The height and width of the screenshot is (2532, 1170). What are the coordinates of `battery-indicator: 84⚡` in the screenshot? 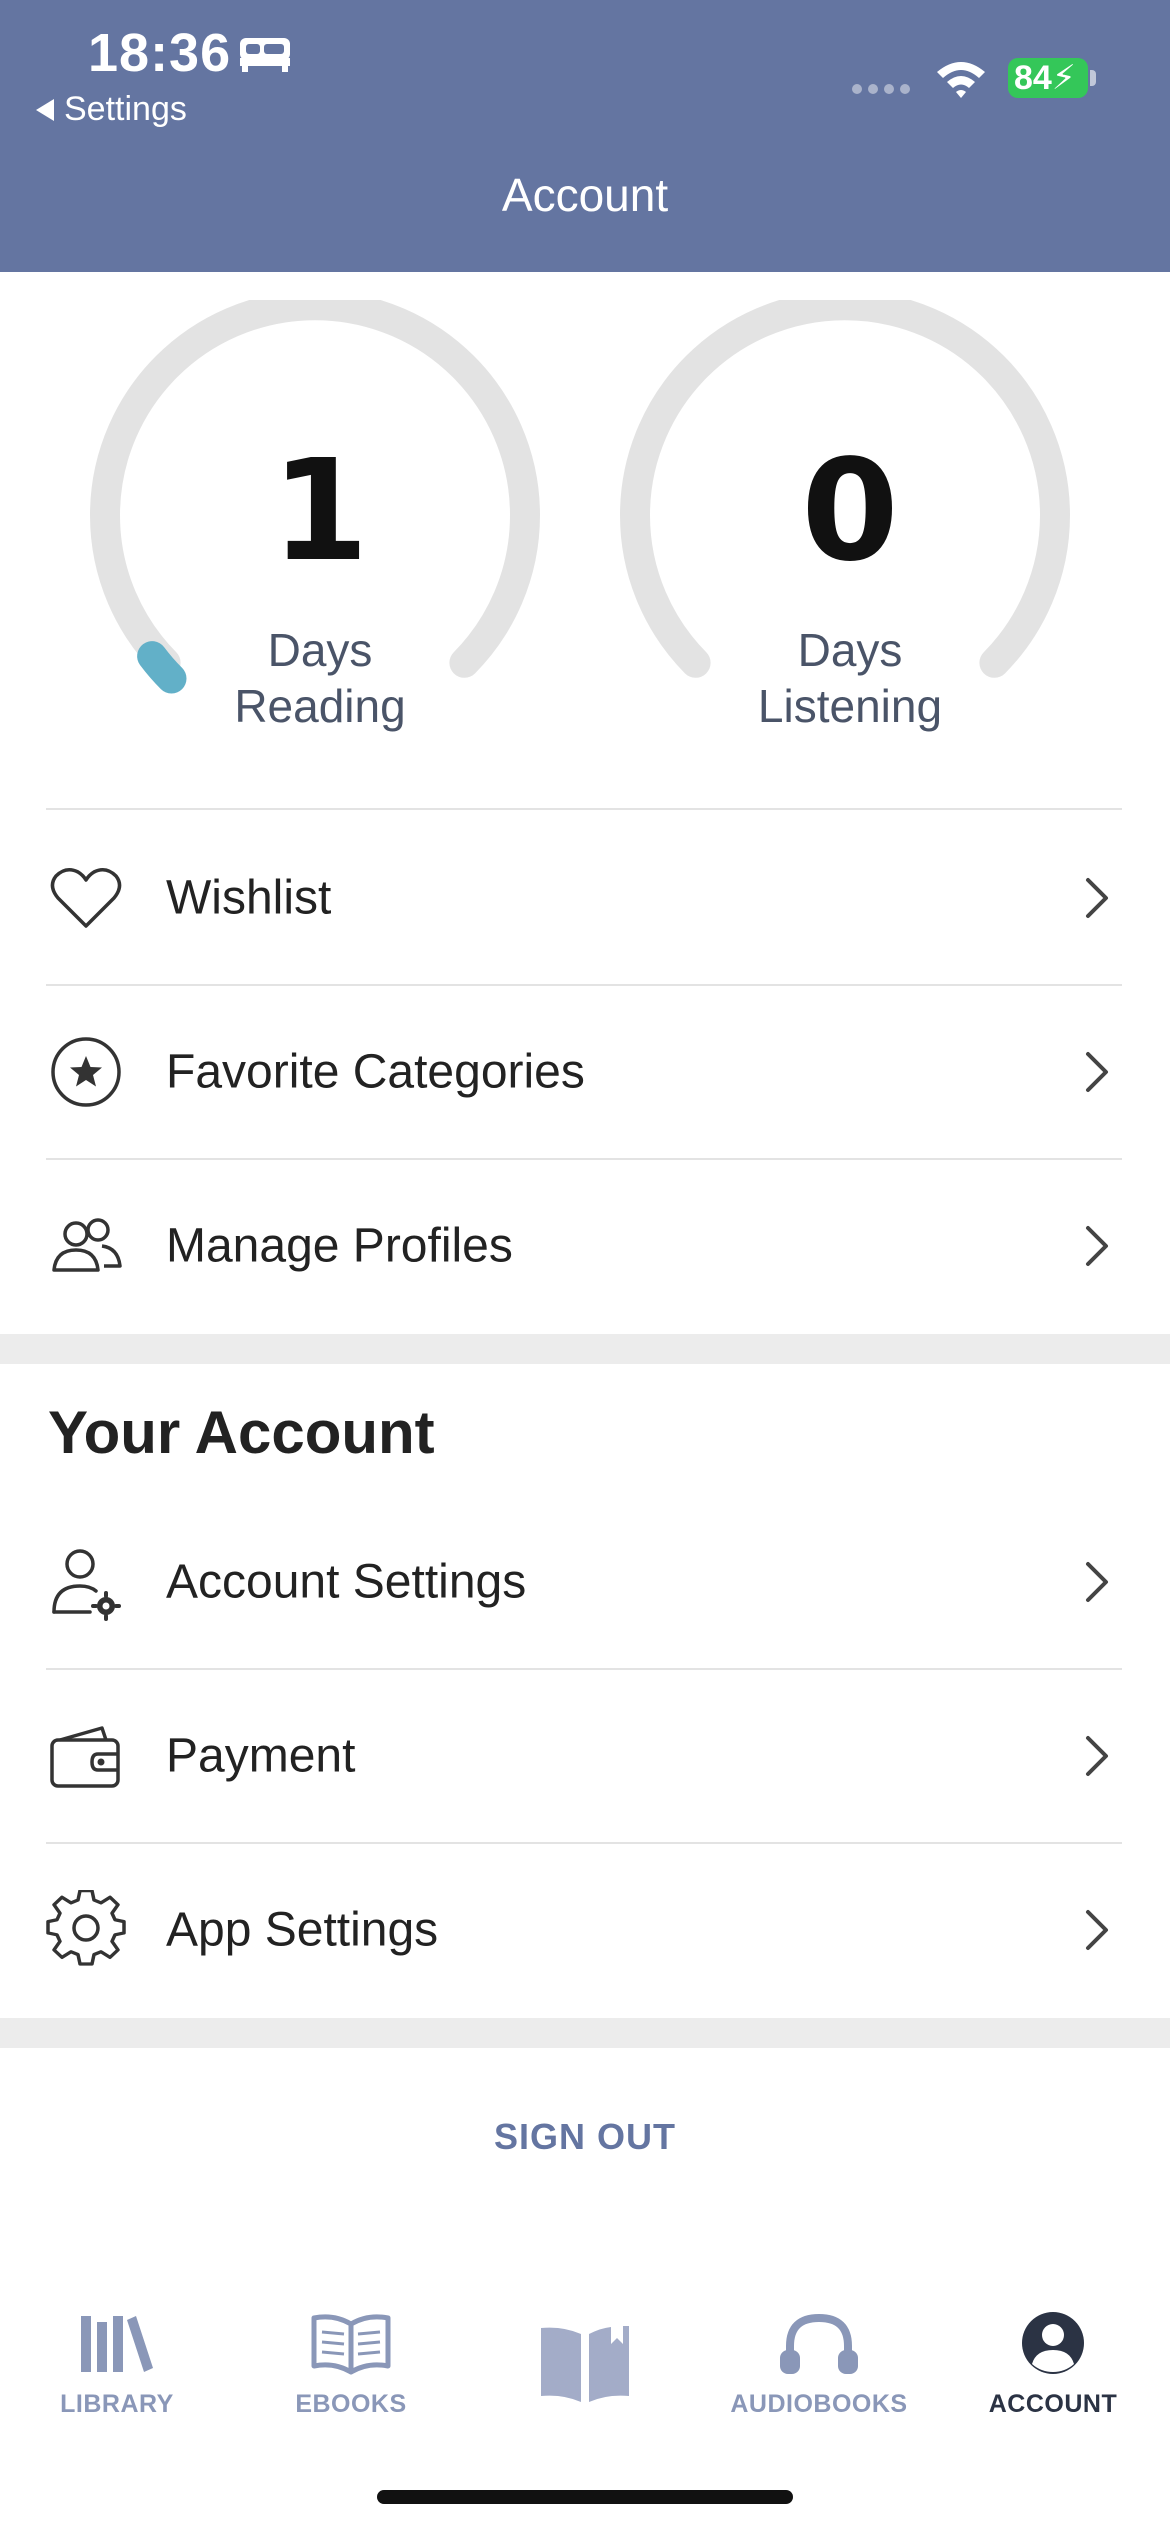 It's located at (1048, 78).